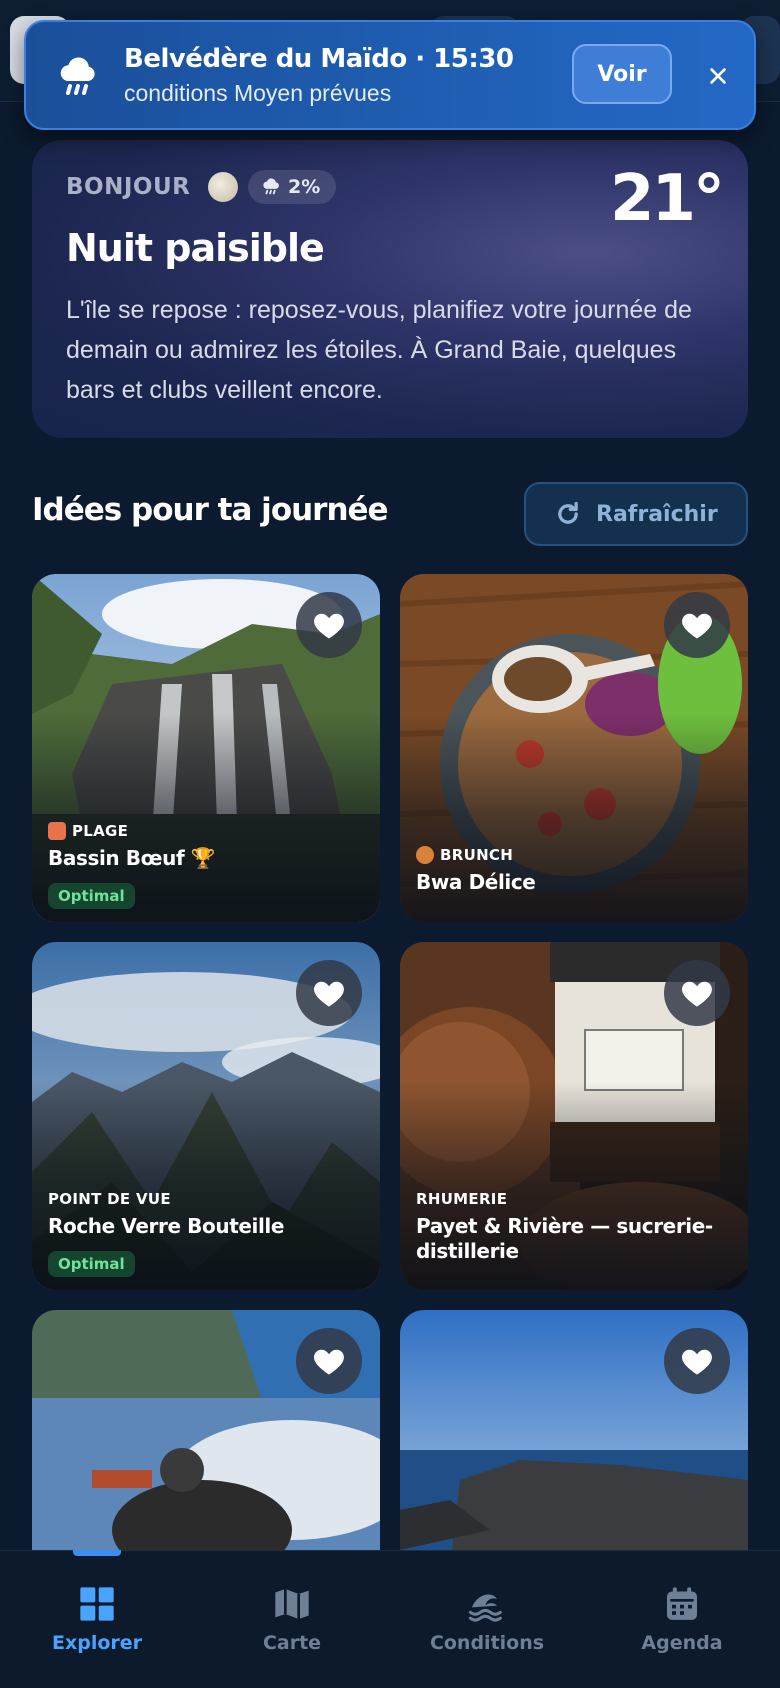 The image size is (780, 1688). What do you see at coordinates (476, 882) in the screenshot?
I see `card-title: Bwa Délice` at bounding box center [476, 882].